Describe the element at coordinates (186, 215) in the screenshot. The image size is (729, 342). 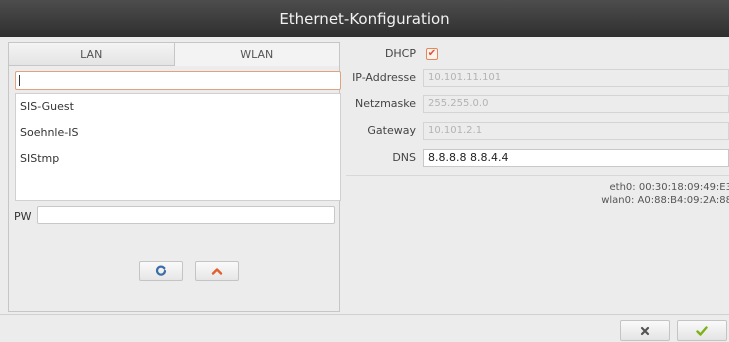
I see `password-field` at that location.